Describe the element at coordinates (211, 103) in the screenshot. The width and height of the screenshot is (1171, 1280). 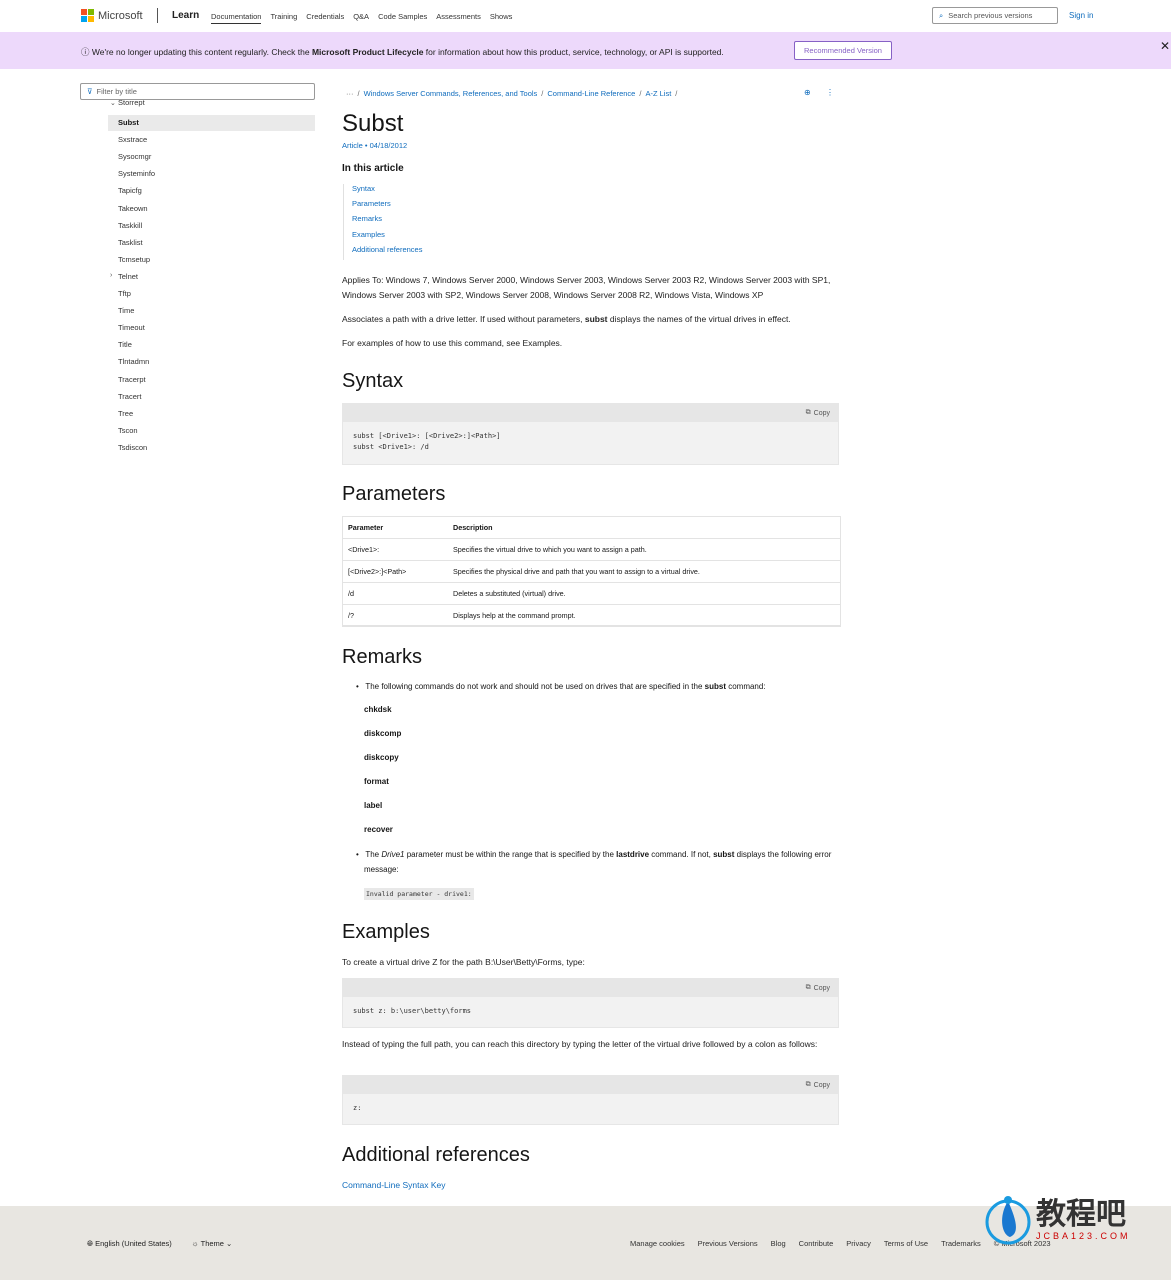
I see `sidebar-item: Storrept` at that location.